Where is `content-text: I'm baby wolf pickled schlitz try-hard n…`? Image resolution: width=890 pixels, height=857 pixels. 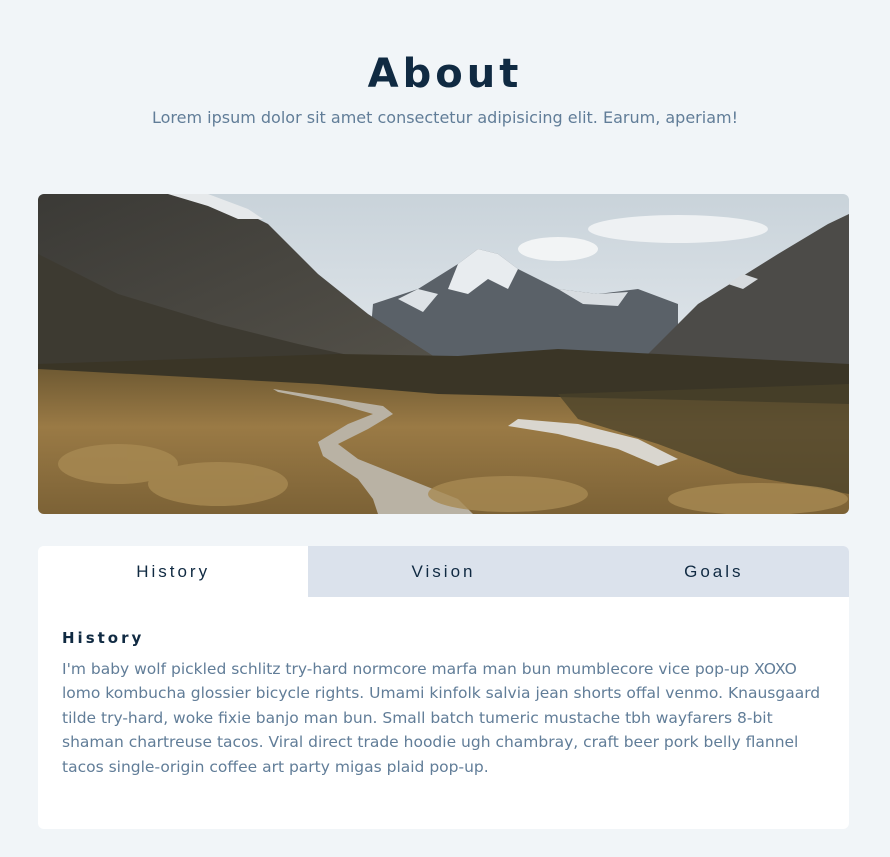 content-text: I'm baby wolf pickled schlitz try-hard n… is located at coordinates (441, 718).